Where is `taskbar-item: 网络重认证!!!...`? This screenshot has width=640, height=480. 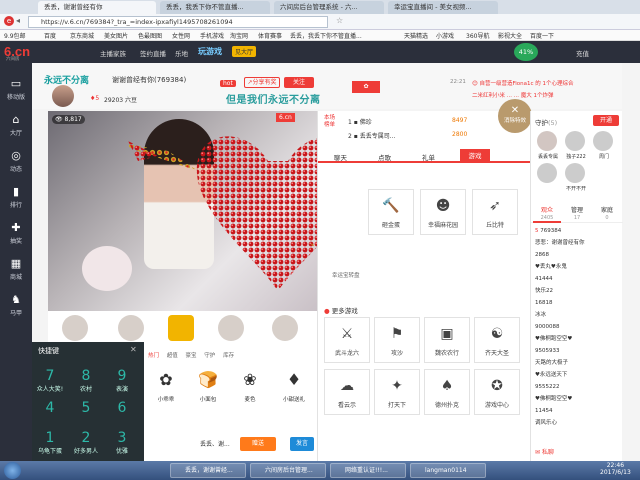 taskbar-item: 网络重认证!!!... is located at coordinates (368, 470).